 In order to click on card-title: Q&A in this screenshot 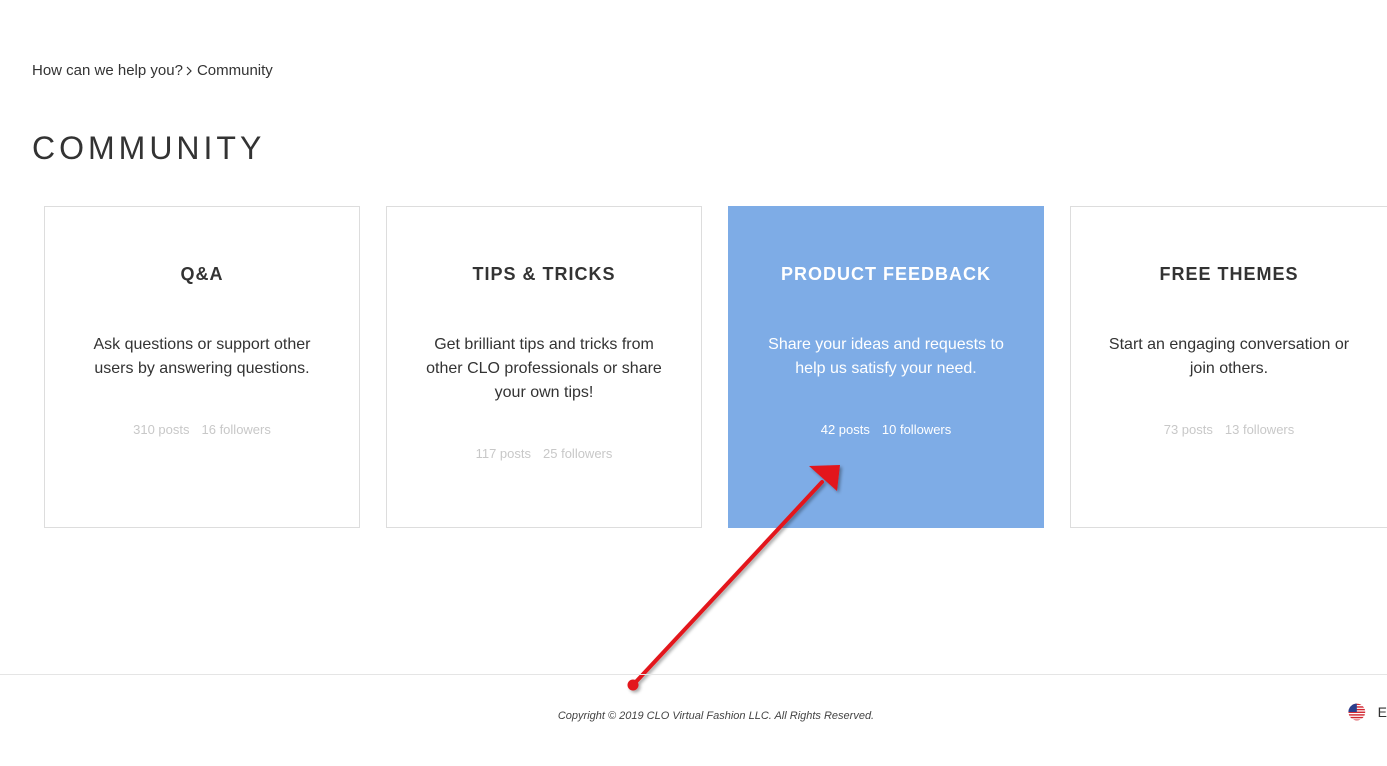, I will do `click(202, 274)`.